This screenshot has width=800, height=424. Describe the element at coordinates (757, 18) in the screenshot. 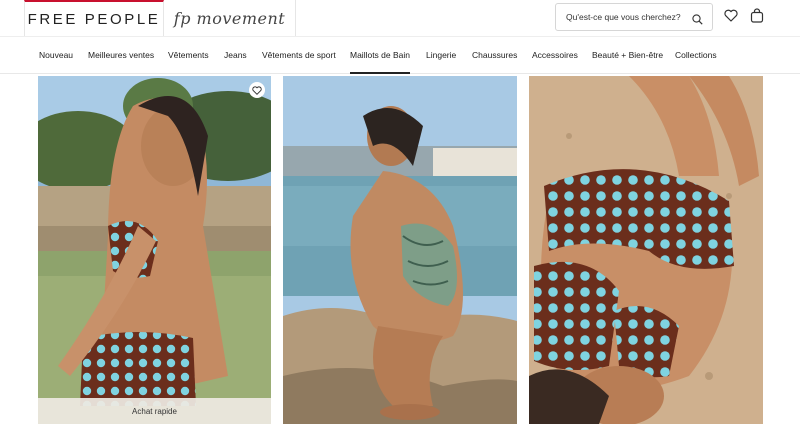

I see `shopping-bag-icon` at that location.